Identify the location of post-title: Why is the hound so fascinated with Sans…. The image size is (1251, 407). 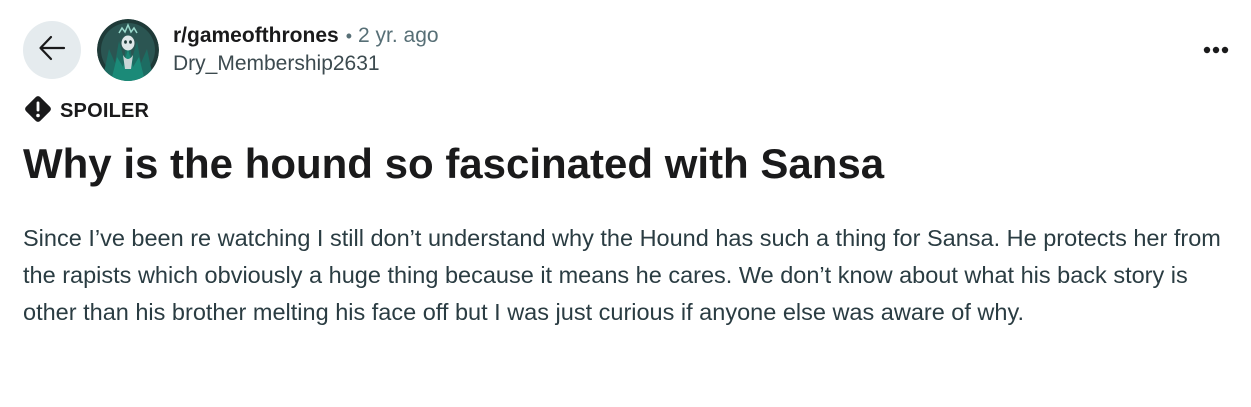
(454, 163).